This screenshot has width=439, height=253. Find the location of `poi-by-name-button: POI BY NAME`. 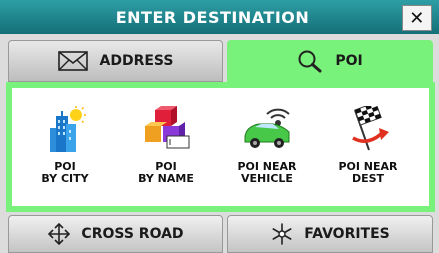

poi-by-name-button: POI BY NAME is located at coordinates (166, 151).